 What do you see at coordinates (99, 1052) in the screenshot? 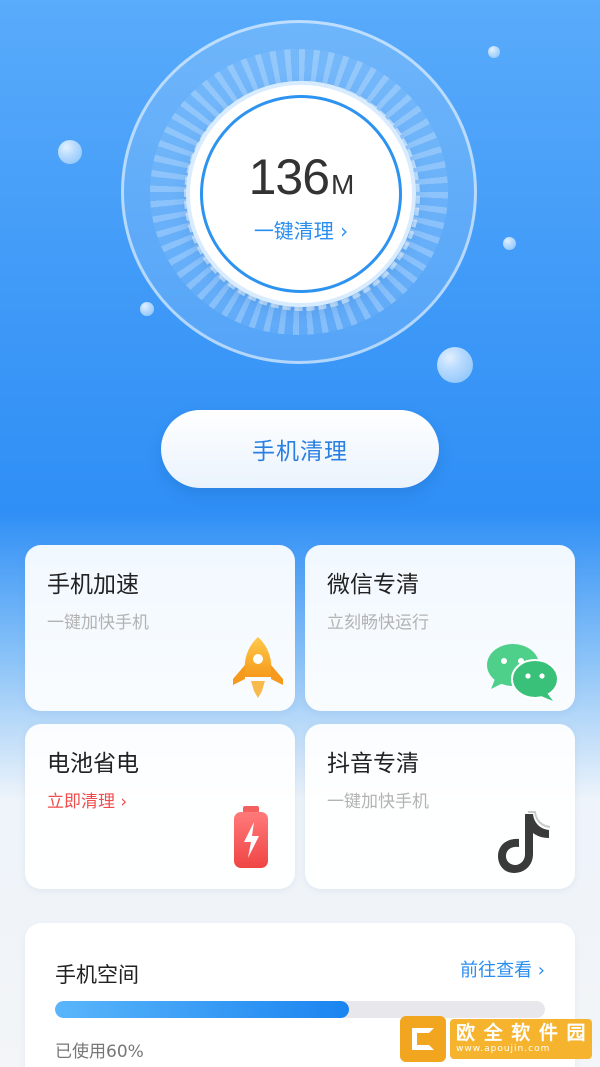
I see `storage-used-label: 已使用60%` at bounding box center [99, 1052].